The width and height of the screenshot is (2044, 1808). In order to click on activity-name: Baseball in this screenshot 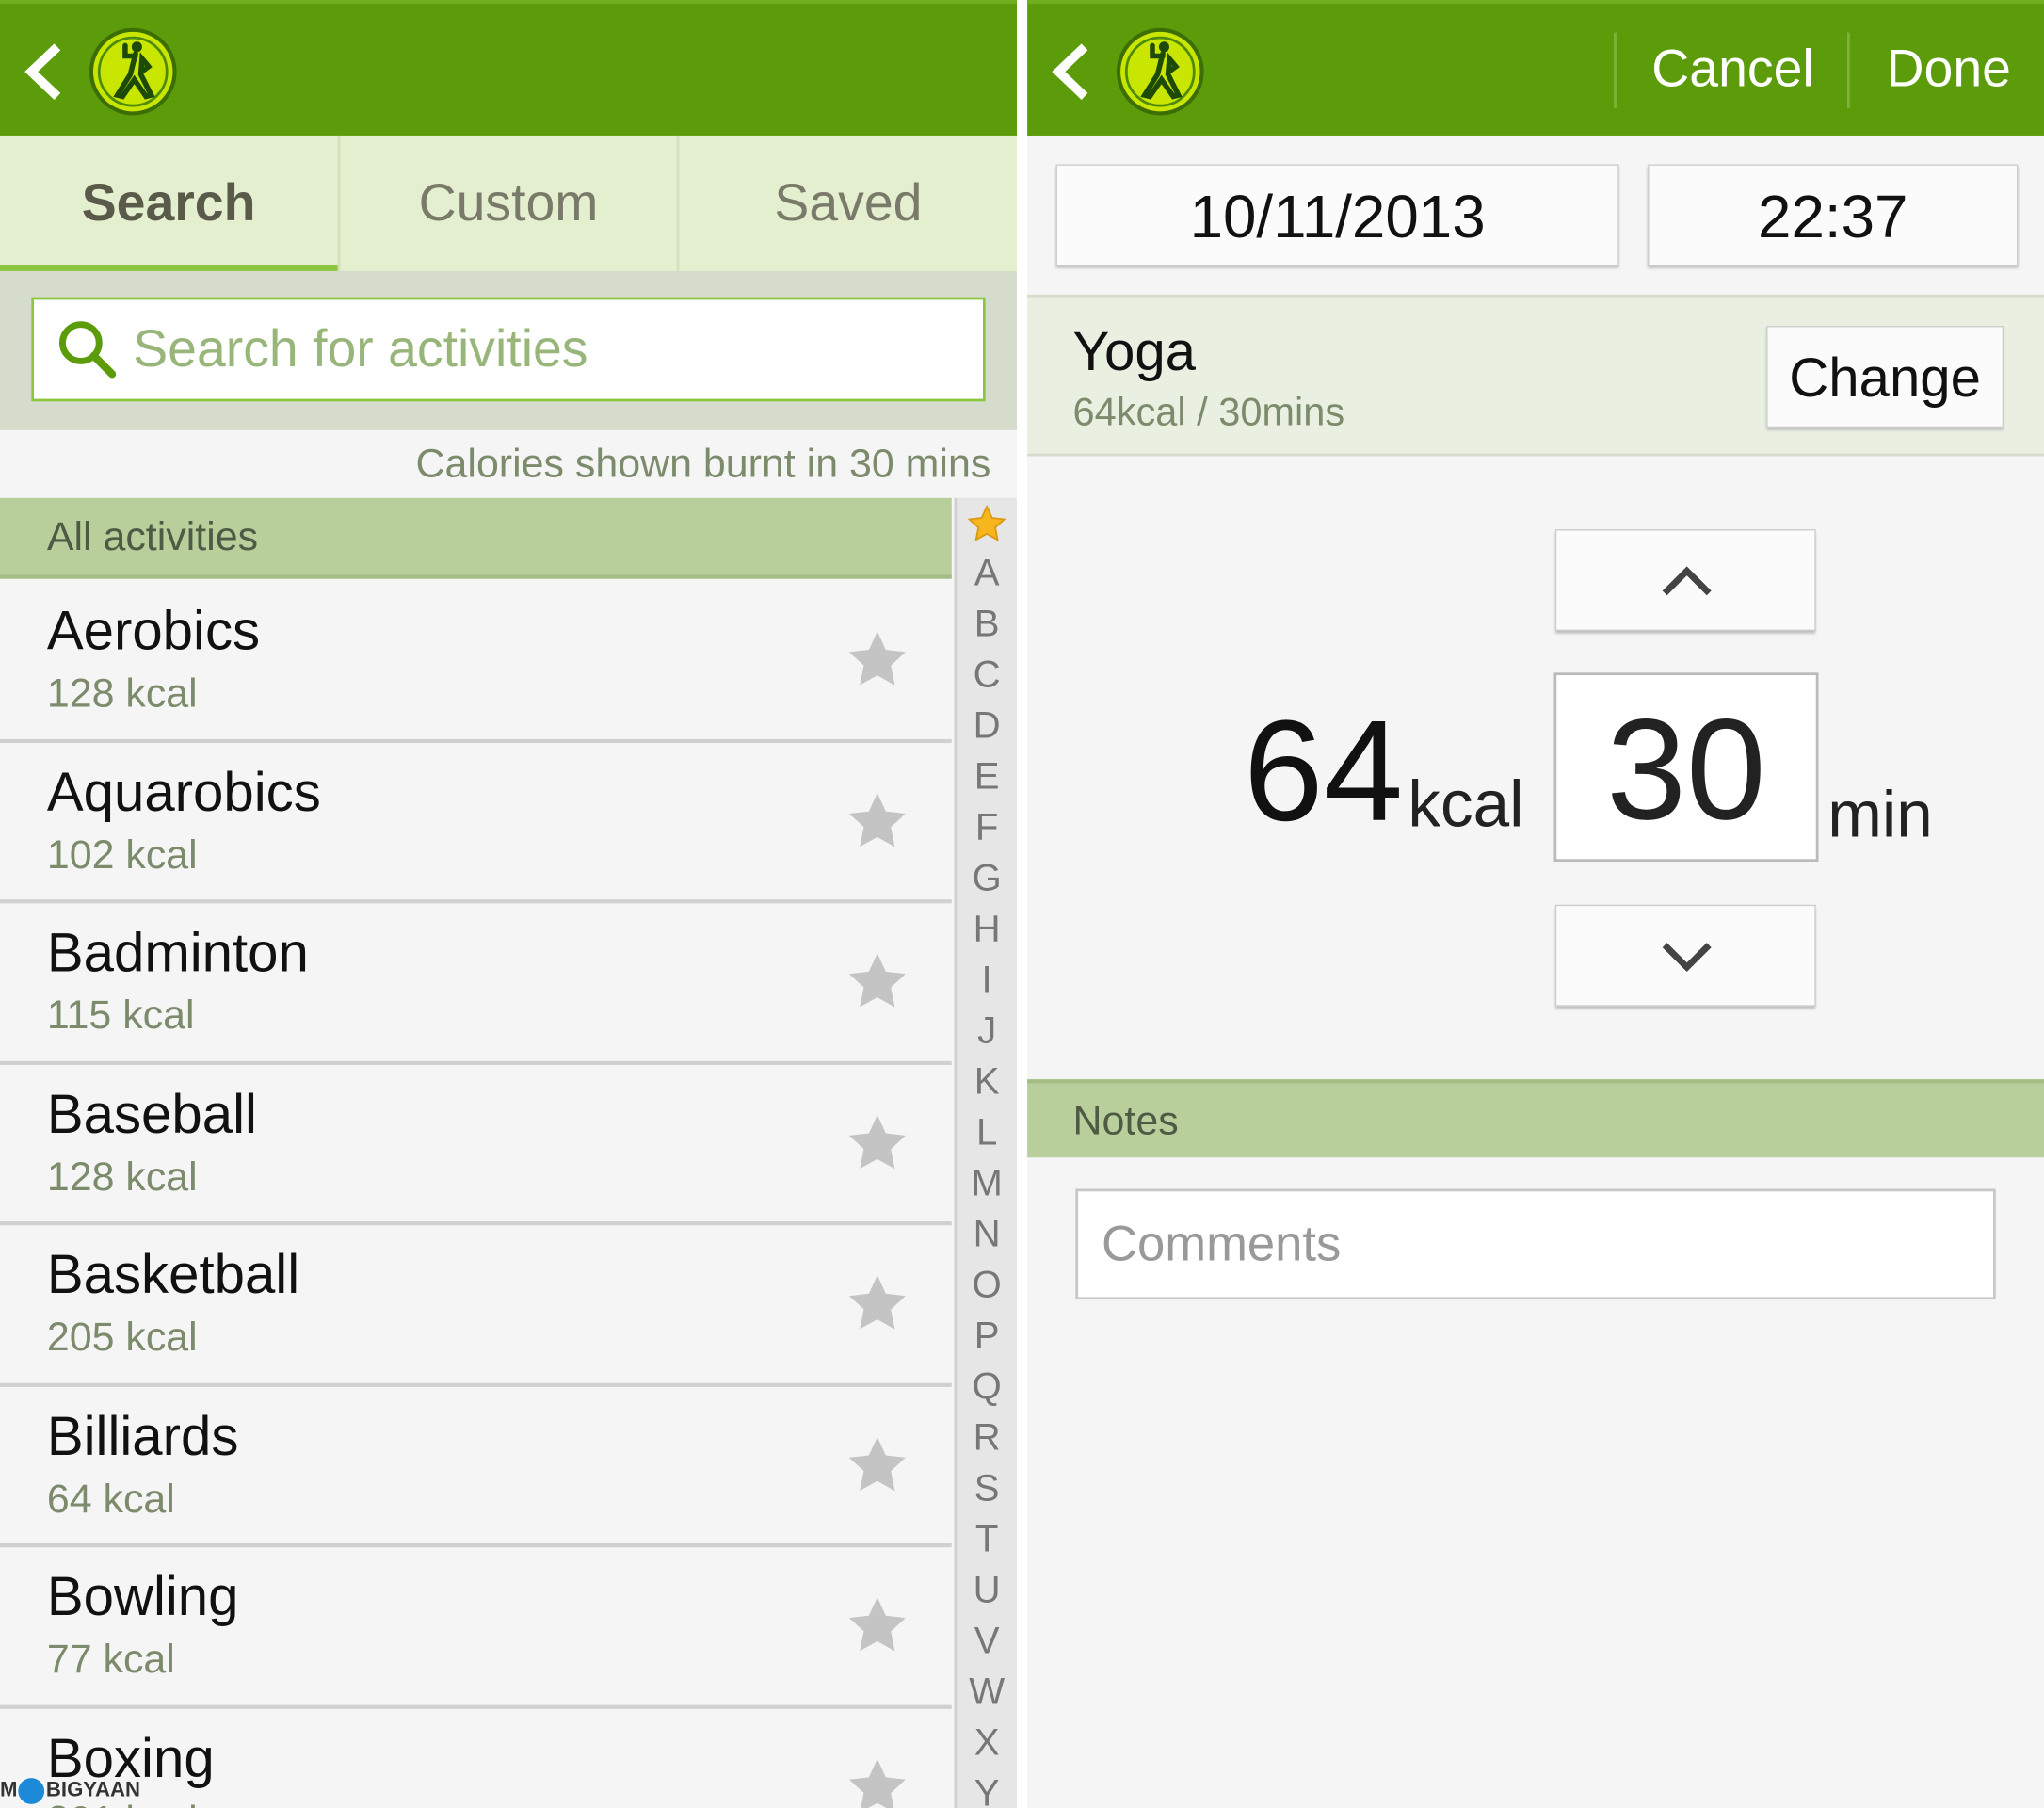, I will do `click(152, 1113)`.